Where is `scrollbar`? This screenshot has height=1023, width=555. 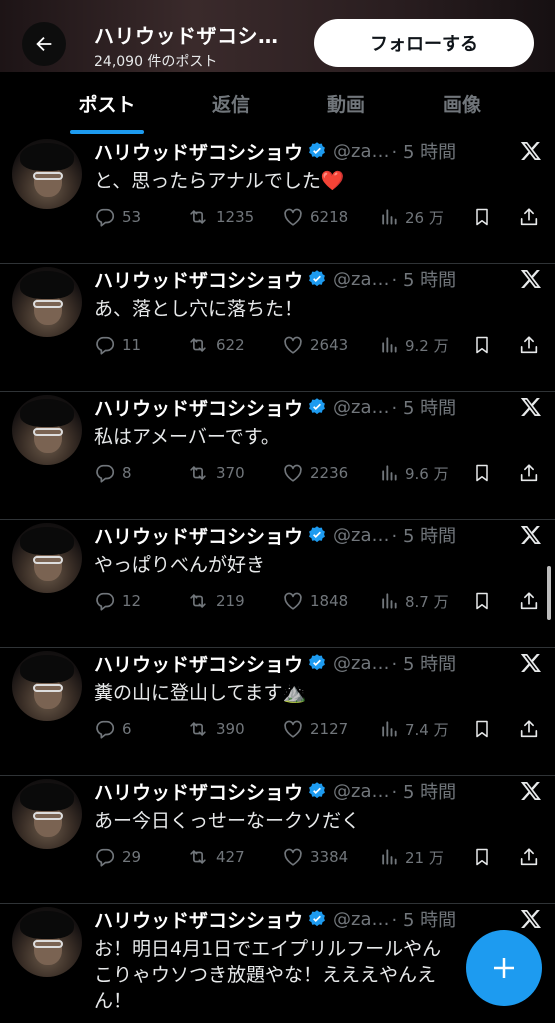
scrollbar is located at coordinates (549, 593).